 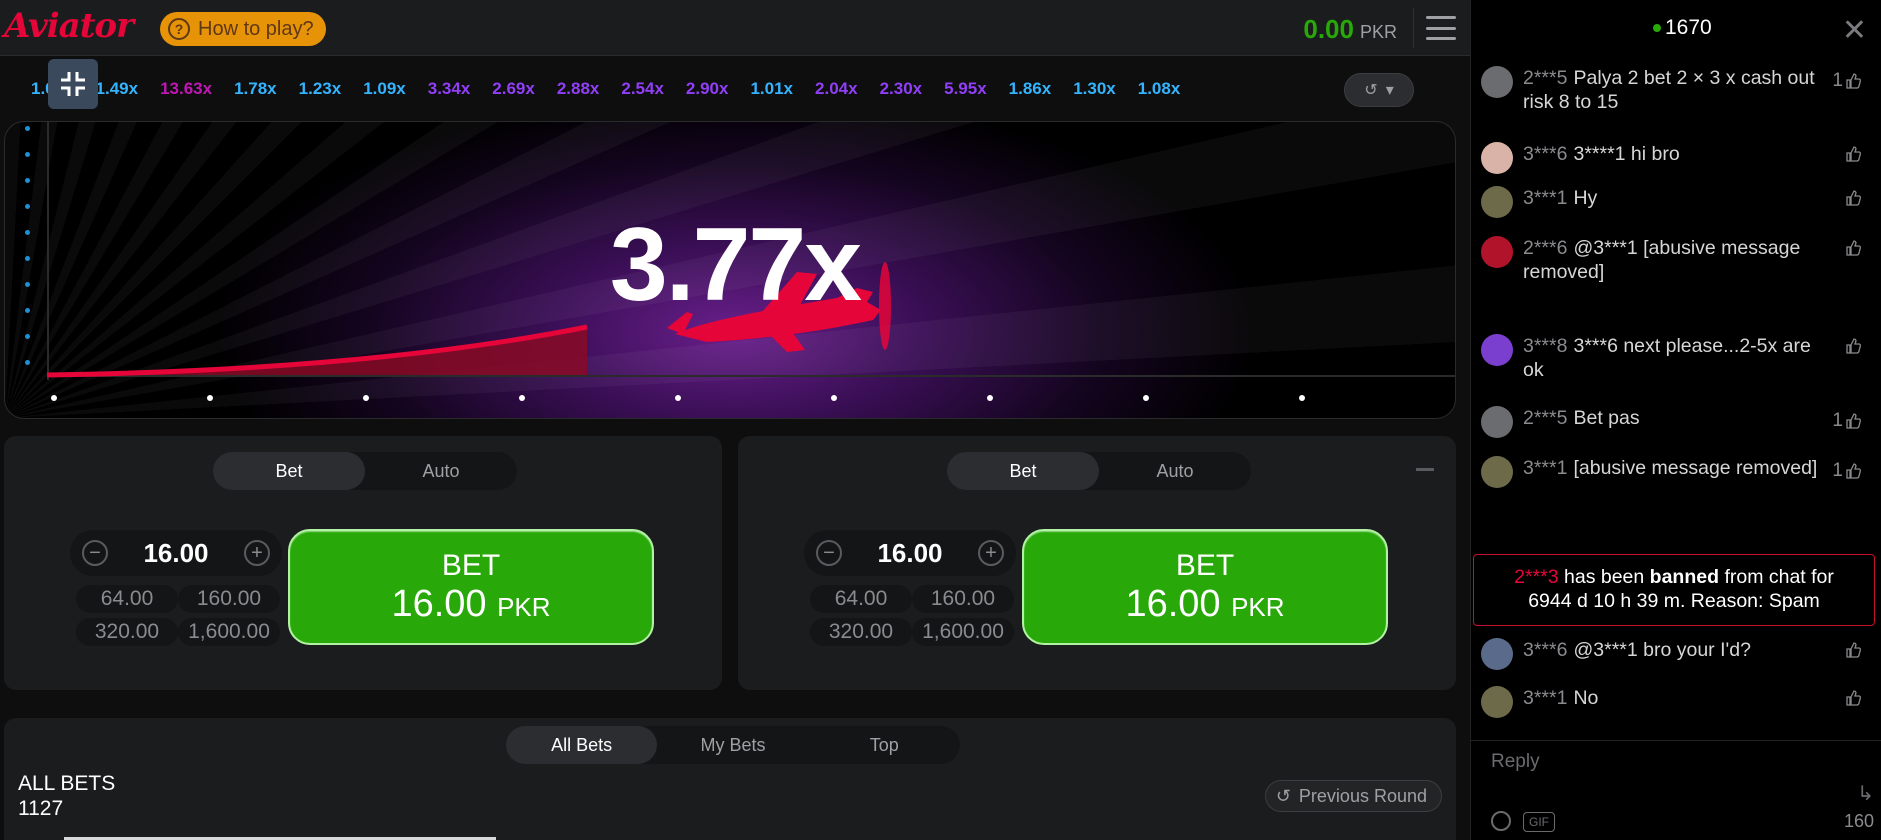 I want to click on history-toggle-button: ↺ ▾, so click(x=1379, y=90).